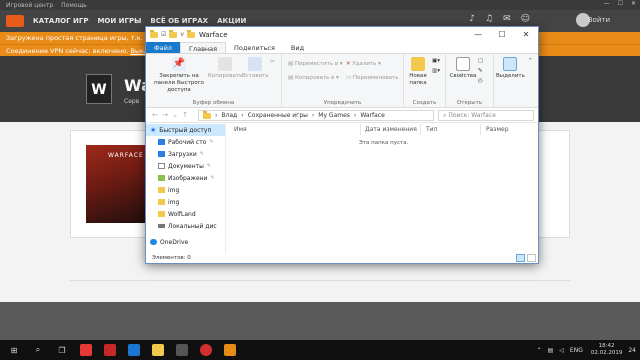  What do you see at coordinates (272, 62) in the screenshot?
I see `cut-icon: ✂` at bounding box center [272, 62].